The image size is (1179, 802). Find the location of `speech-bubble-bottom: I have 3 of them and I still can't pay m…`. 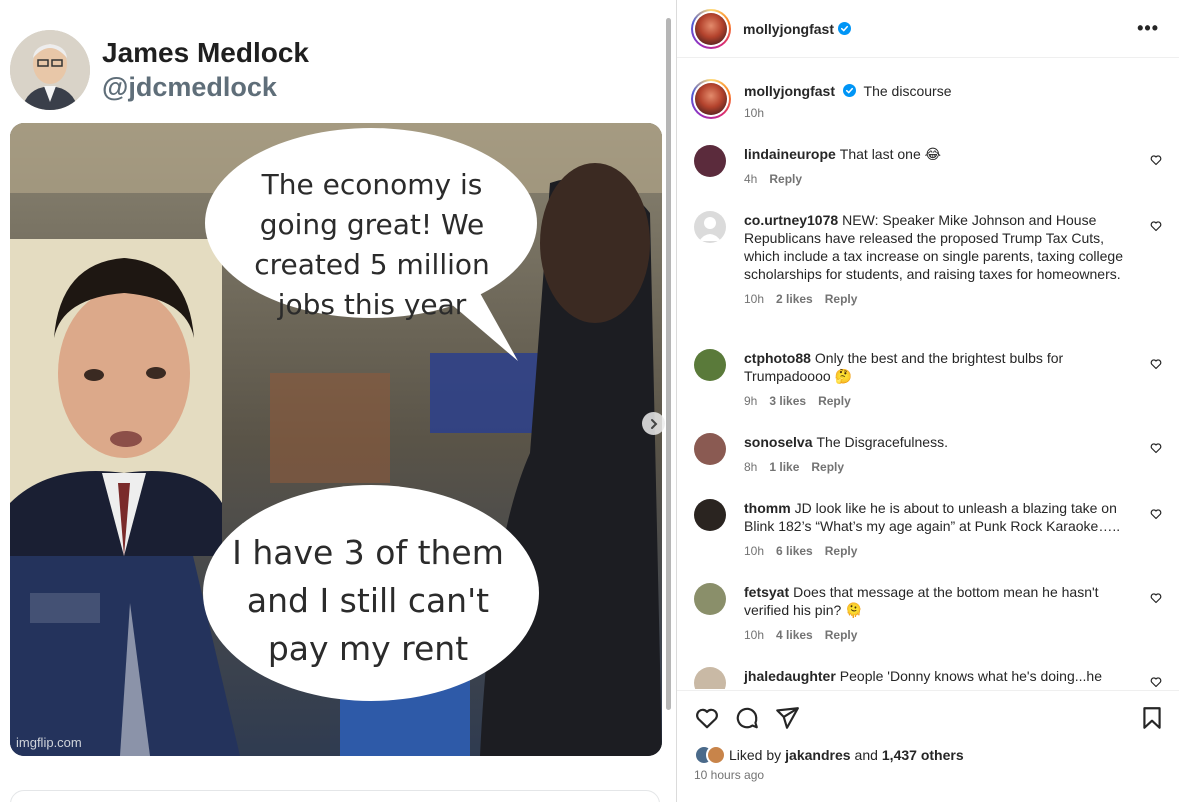

speech-bubble-bottom: I have 3 of them and I still can't pay m… is located at coordinates (368, 600).